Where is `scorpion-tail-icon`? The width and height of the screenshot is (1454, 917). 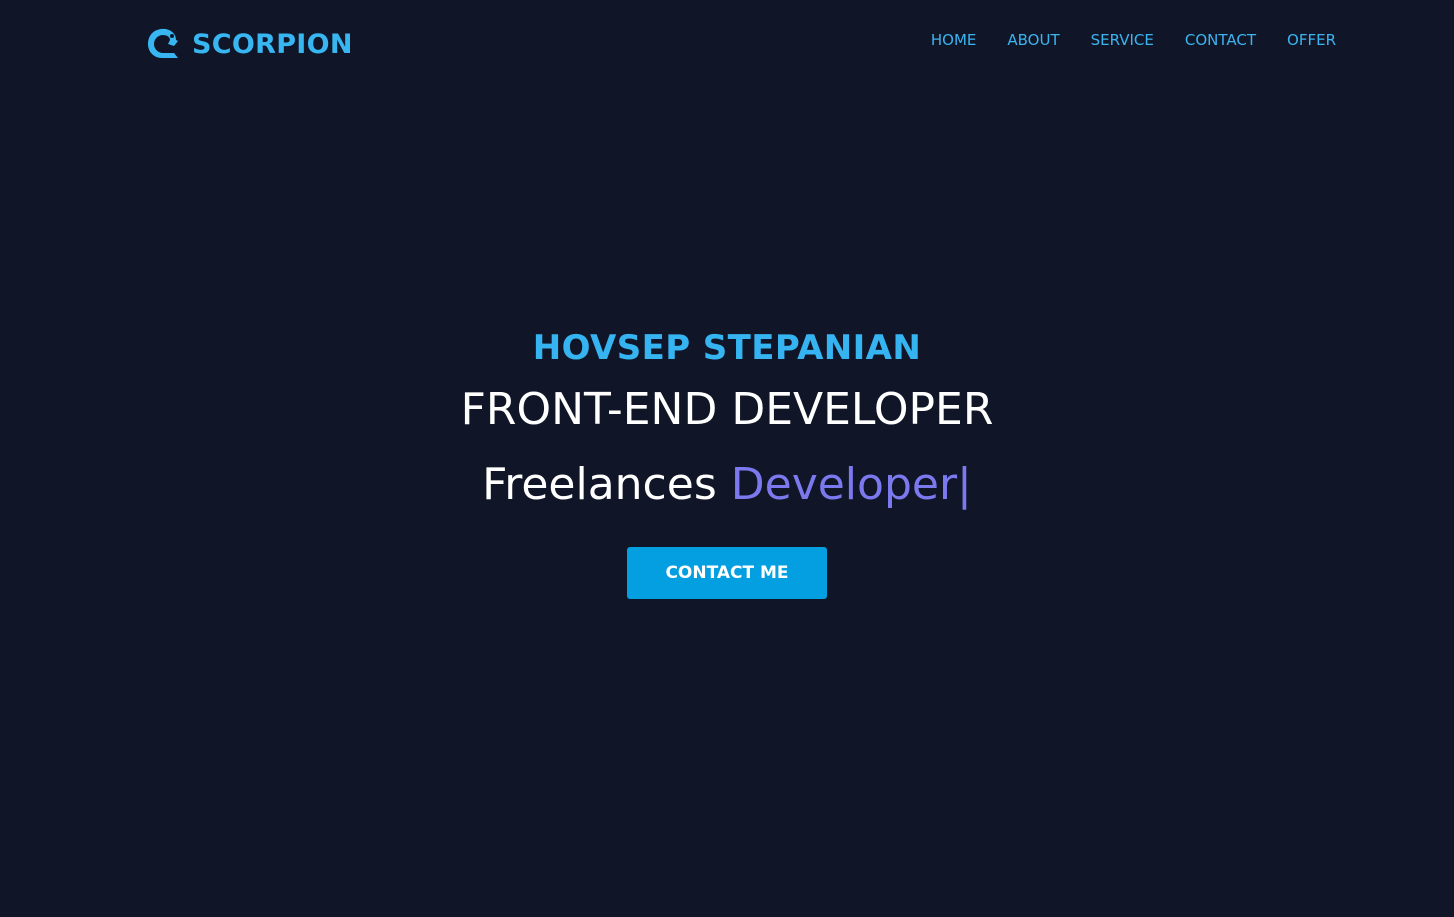 scorpion-tail-icon is located at coordinates (164, 44).